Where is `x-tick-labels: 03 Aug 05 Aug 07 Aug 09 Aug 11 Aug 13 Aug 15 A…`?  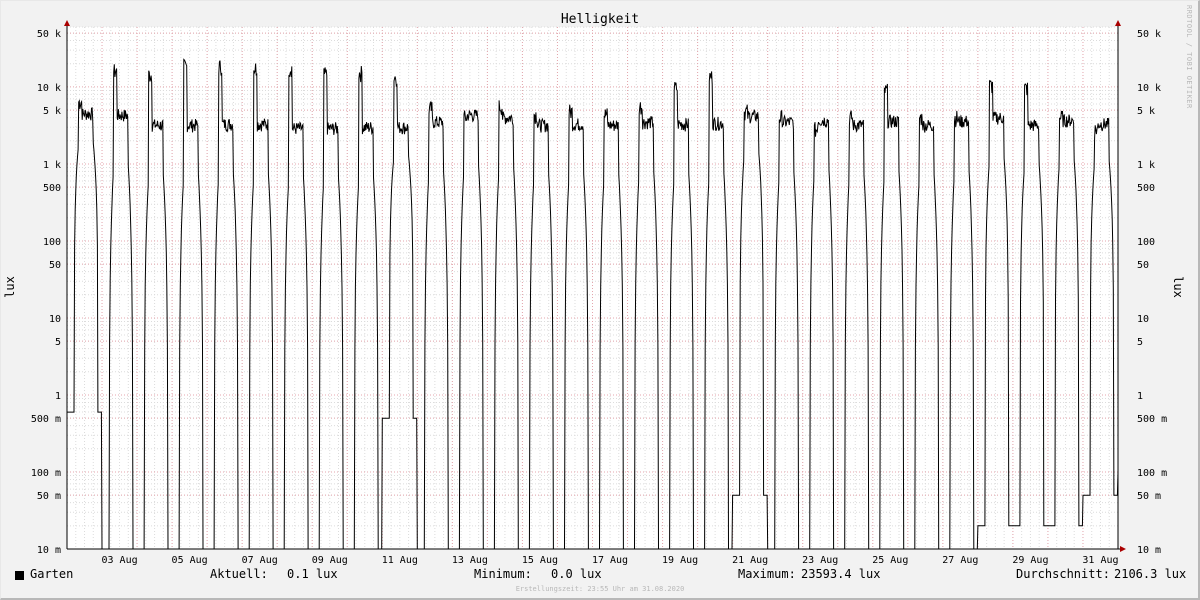 x-tick-labels: 03 Aug 05 Aug 07 Aug 09 Aug 11 Aug 13 Aug 15 A… is located at coordinates (609, 560).